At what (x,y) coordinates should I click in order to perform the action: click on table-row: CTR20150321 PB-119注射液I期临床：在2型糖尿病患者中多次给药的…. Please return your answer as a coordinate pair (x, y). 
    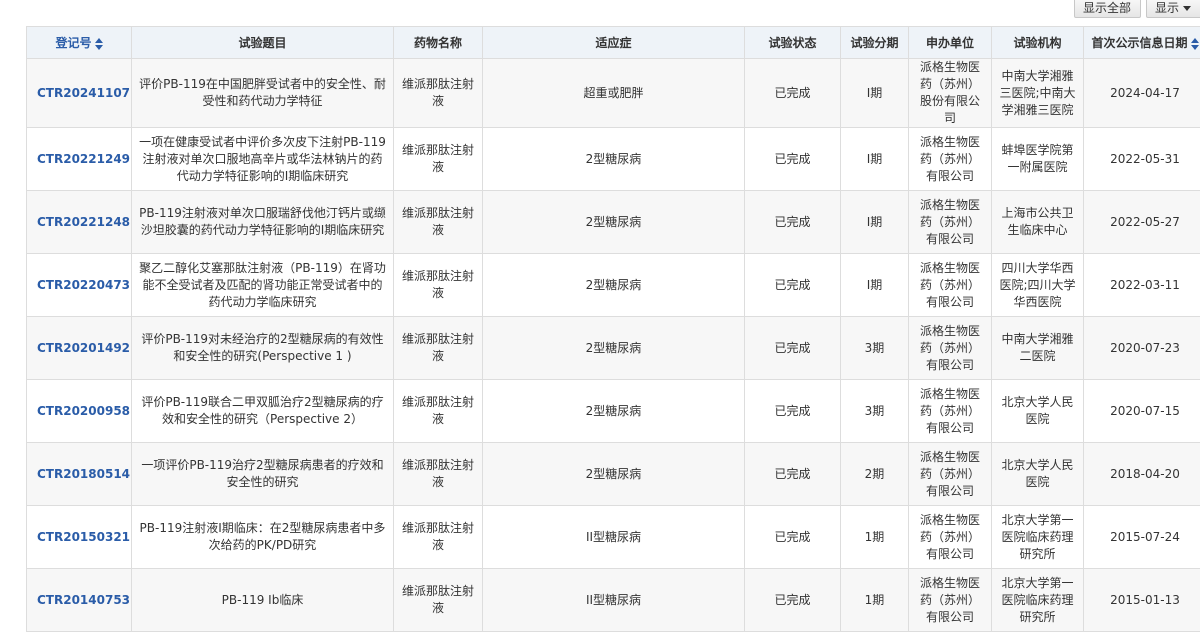
    Looking at the image, I should click on (613, 537).